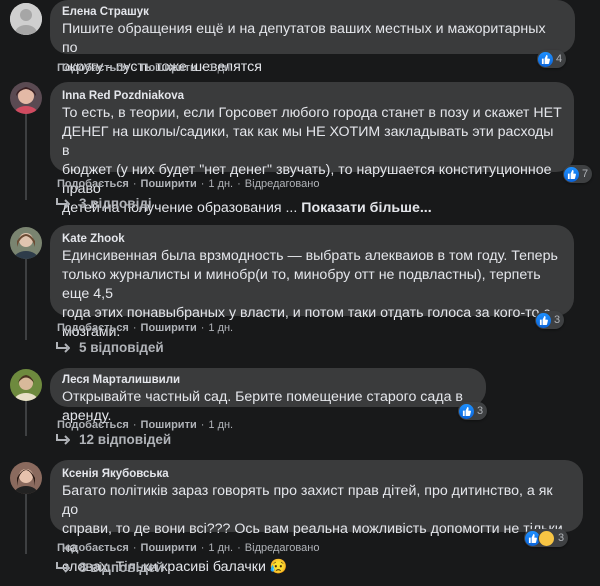  Describe the element at coordinates (268, 380) in the screenshot. I see `comment-author: Леся Марталишвили` at that location.